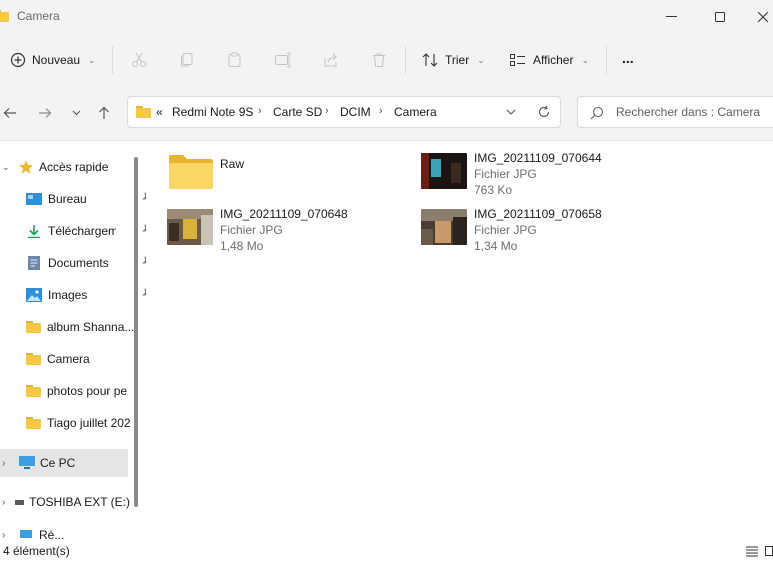 The image size is (773, 562). I want to click on search-placeholder: Rechercher dans : Camera, so click(688, 112).